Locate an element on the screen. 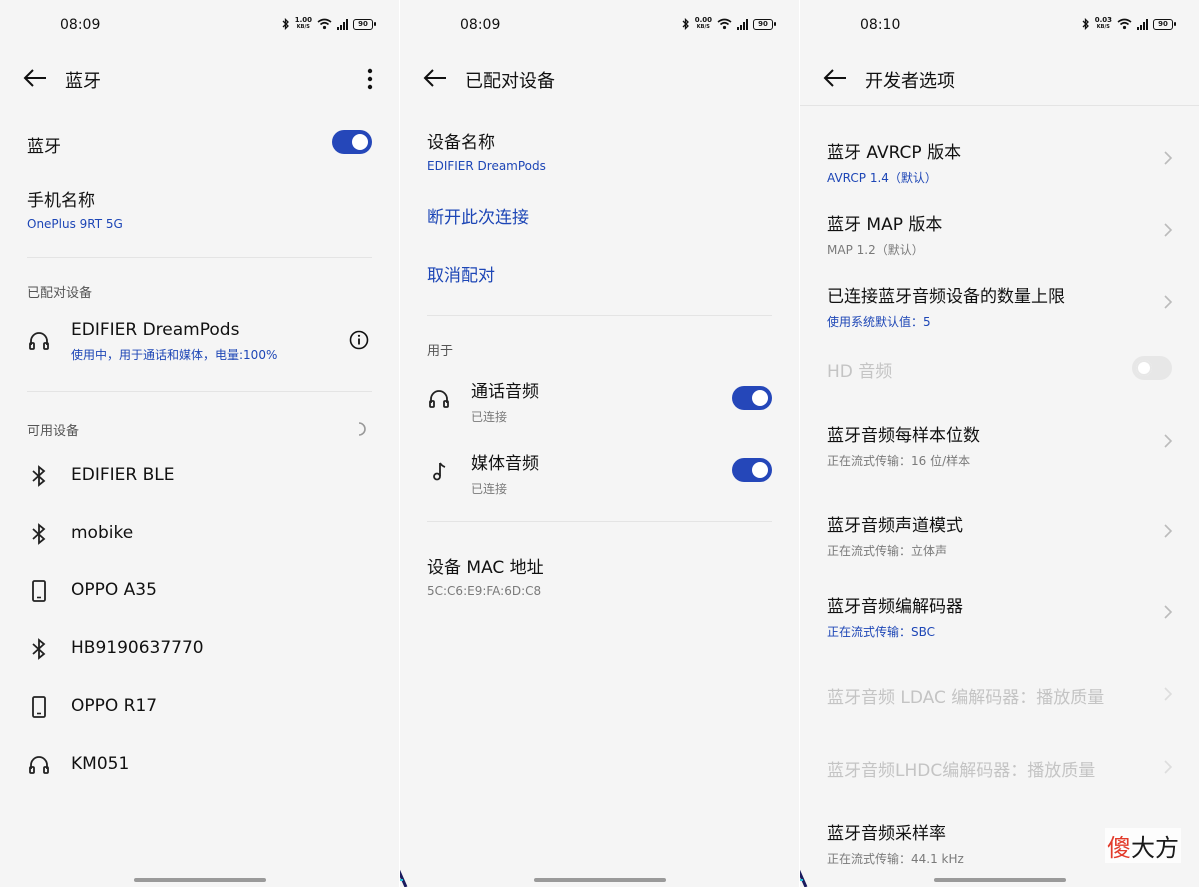  dev-option-bits-per-sample: 蓝牙音频每样本位数 正在流式传输：16 位/样本 is located at coordinates (999, 445).